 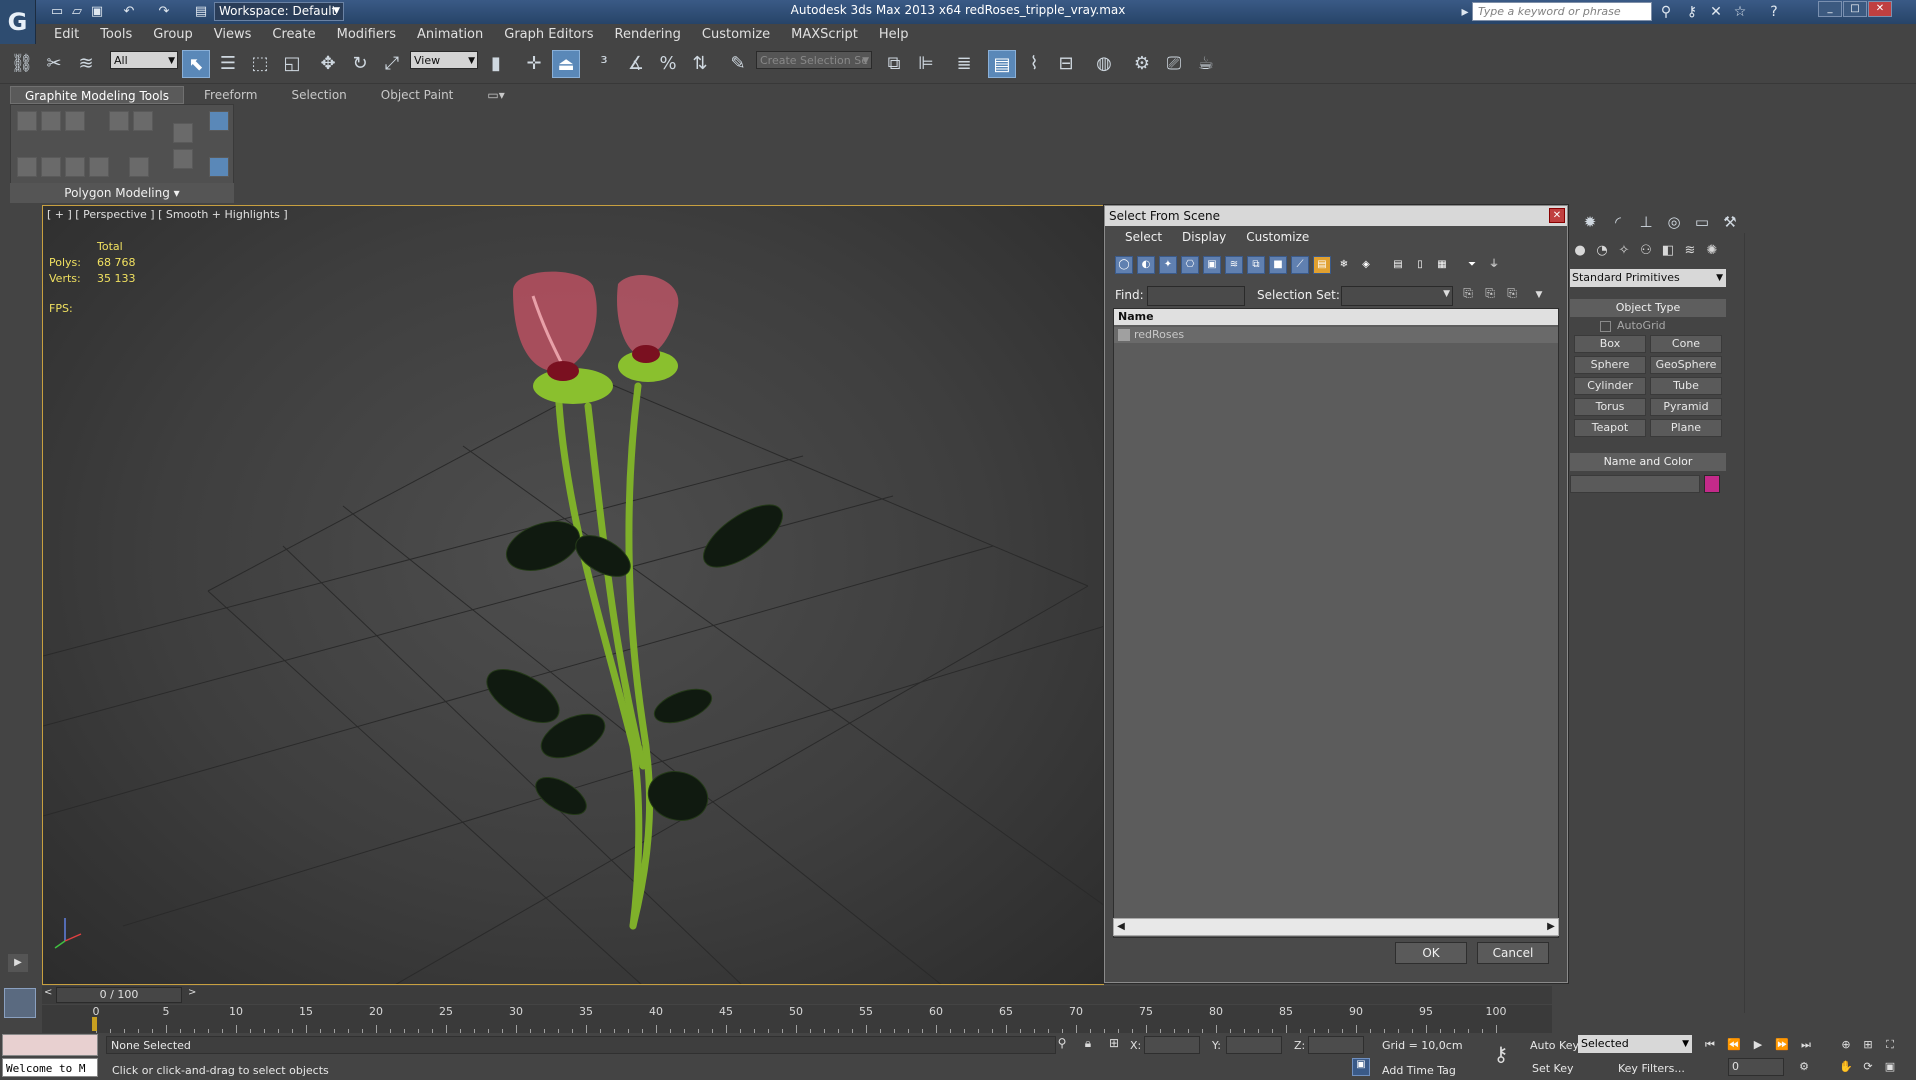 I want to click on list-item: redRoses, so click(x=1336, y=335).